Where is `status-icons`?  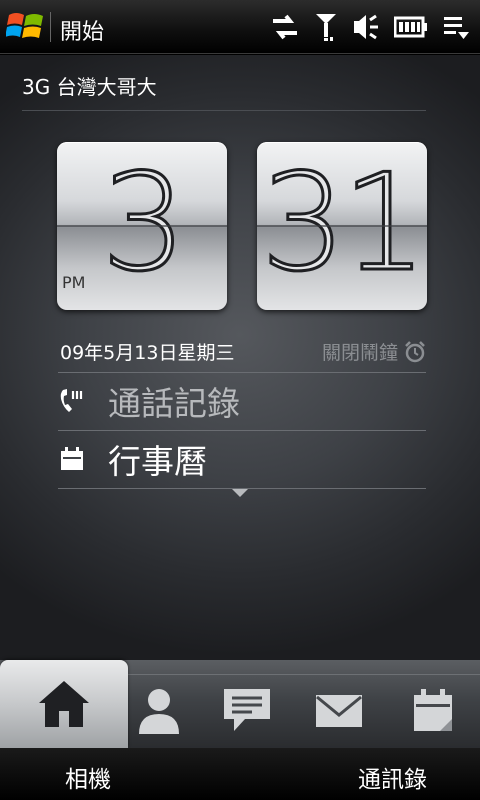
status-icons is located at coordinates (370, 27).